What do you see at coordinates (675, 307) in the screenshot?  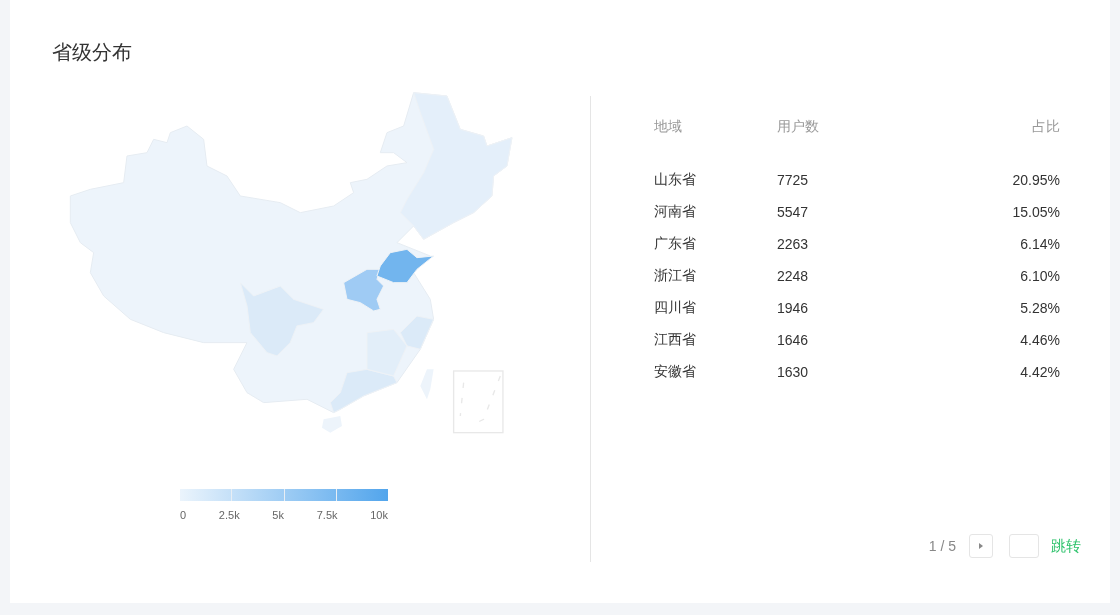 I see `table-cell: 四川省` at bounding box center [675, 307].